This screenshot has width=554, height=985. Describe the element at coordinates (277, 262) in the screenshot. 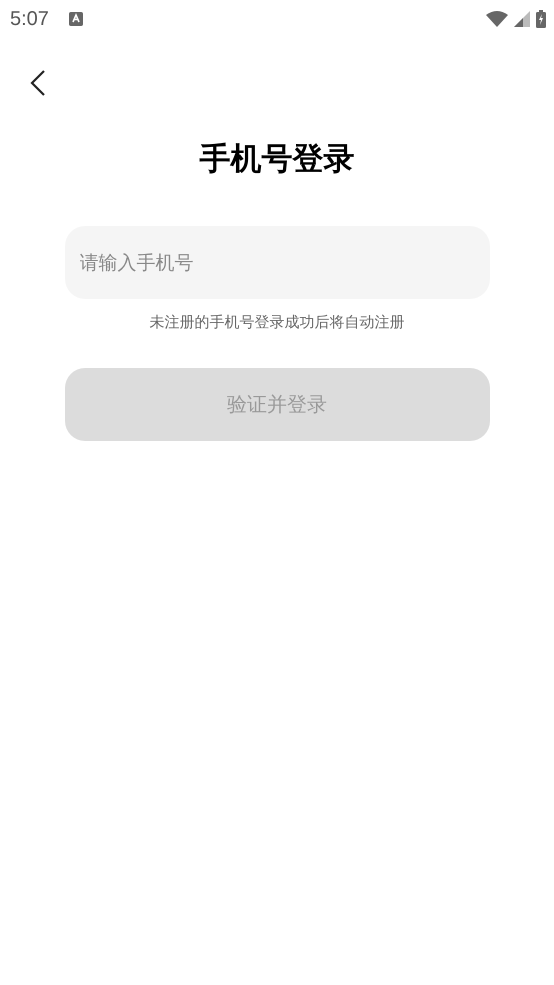

I see `phone-input-field: 请输入手机号` at that location.